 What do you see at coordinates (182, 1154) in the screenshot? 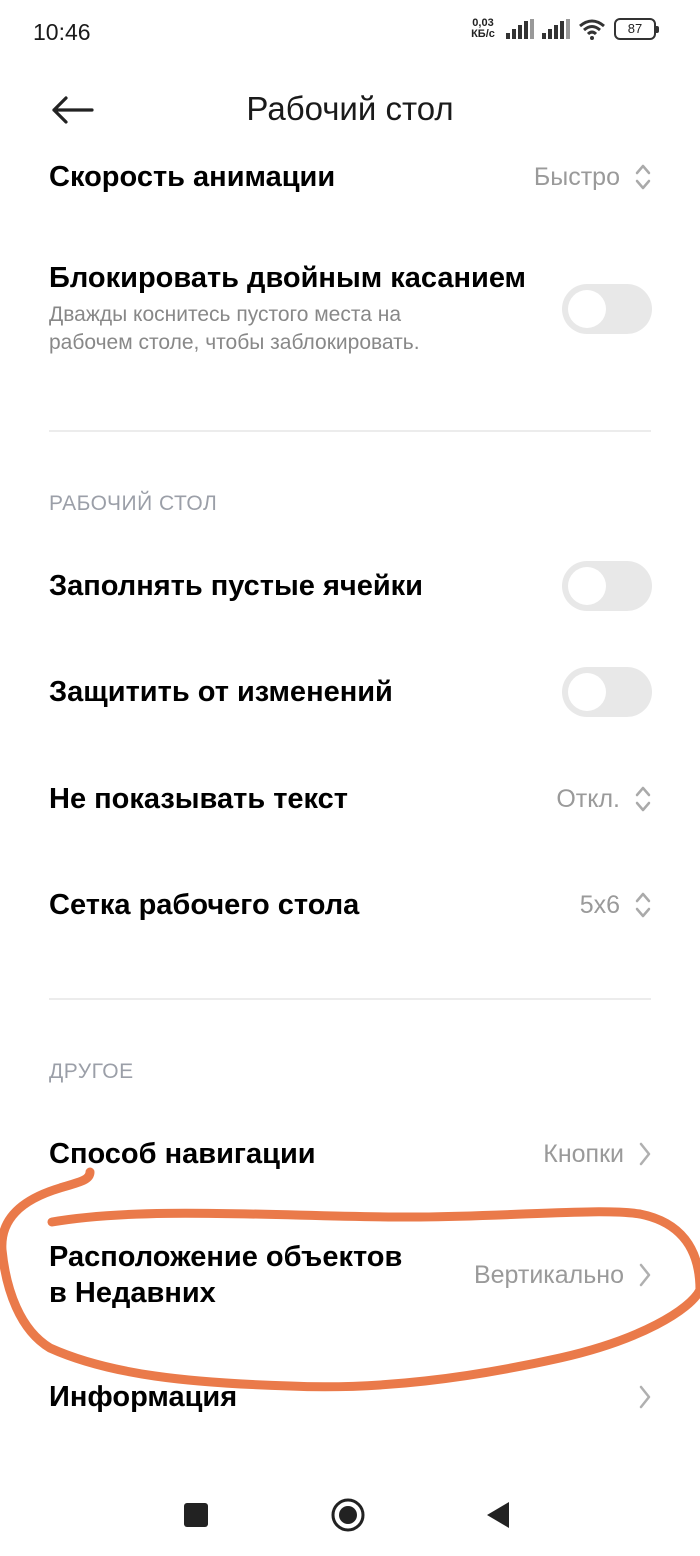
I see `setting-label: Способ навигации` at bounding box center [182, 1154].